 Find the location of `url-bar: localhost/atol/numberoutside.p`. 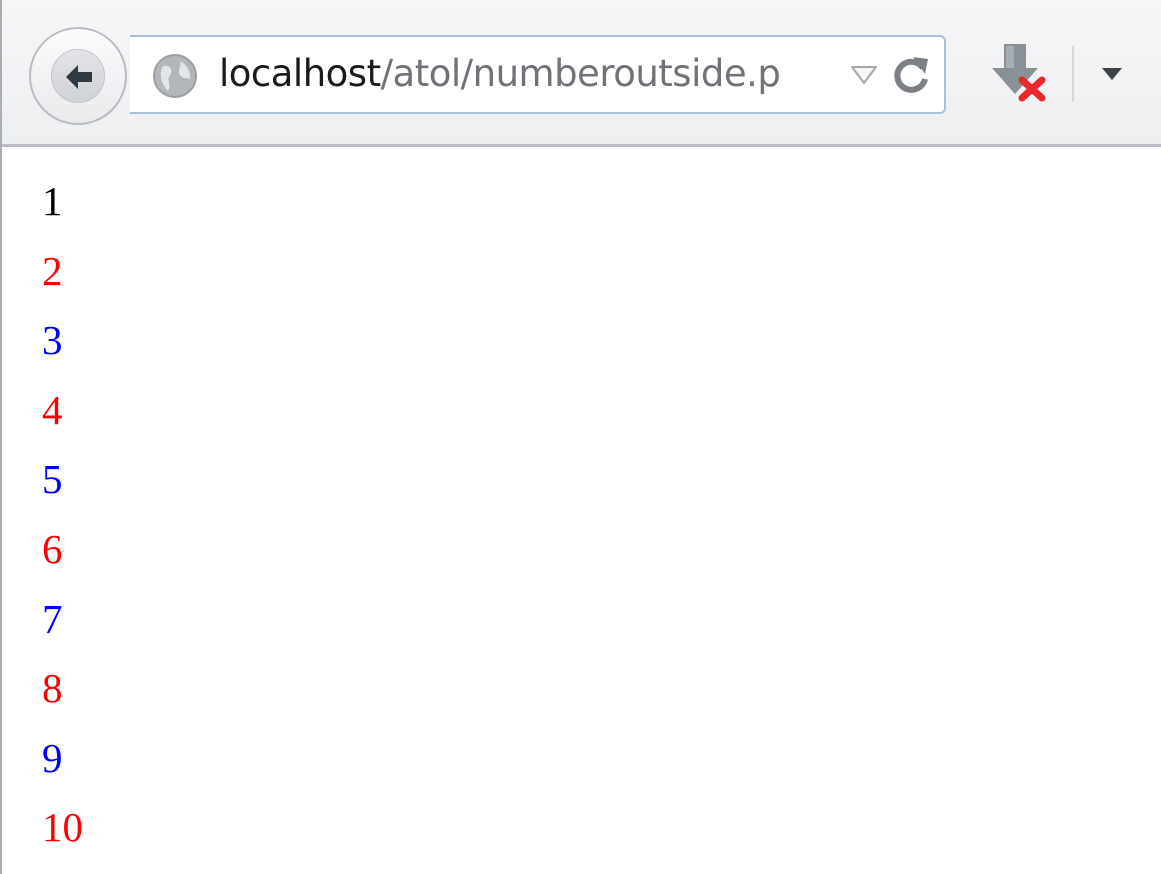

url-bar: localhost/atol/numberoutside.p is located at coordinates (538, 74).